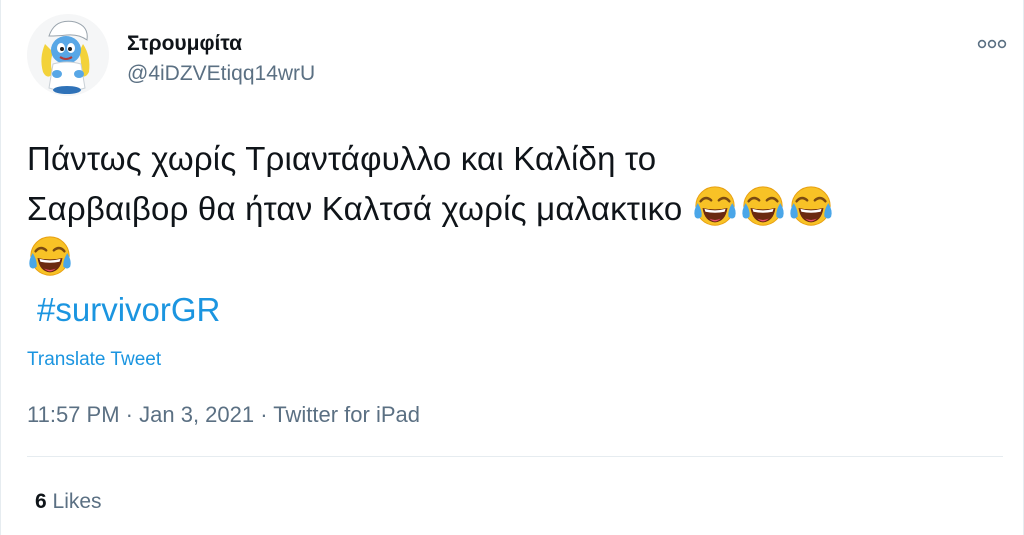  Describe the element at coordinates (355, 208) in the screenshot. I see `tweet-text-line-2-words: Σαρβαιβορ θα ήταν Καλτσά χωρίς μαλακτικο` at that location.